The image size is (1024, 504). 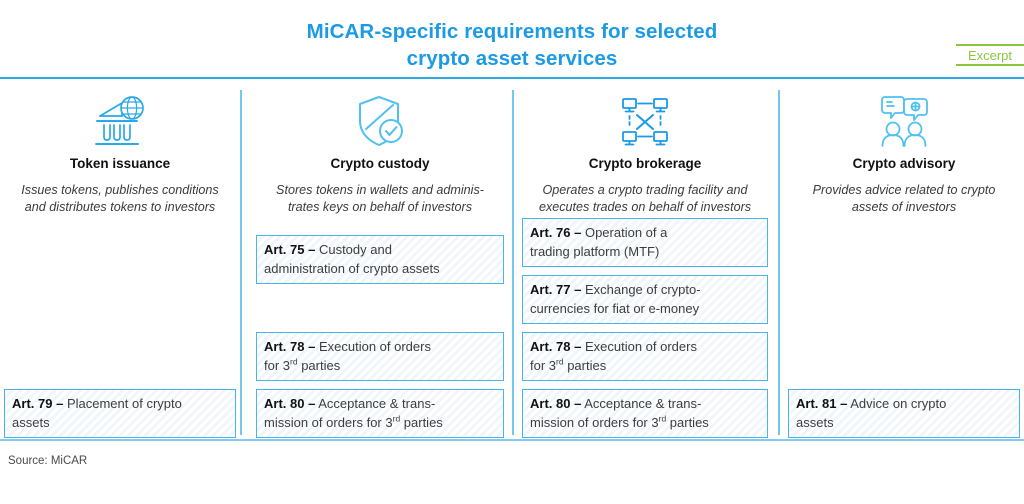 I want to click on article-number: Art. 79, so click(x=32, y=403).